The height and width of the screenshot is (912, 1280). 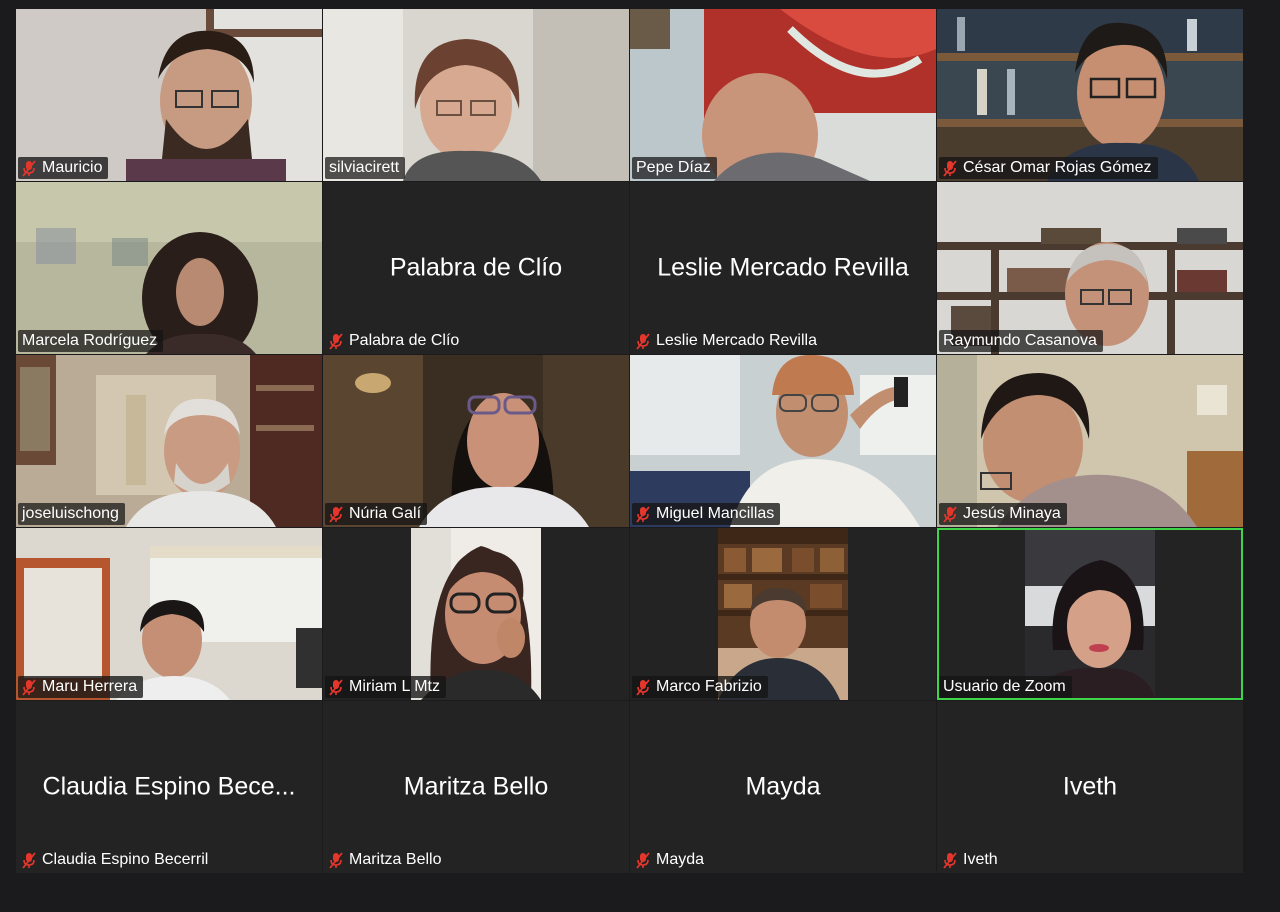 I want to click on participant-nameplate: Mauricio, so click(x=63, y=168).